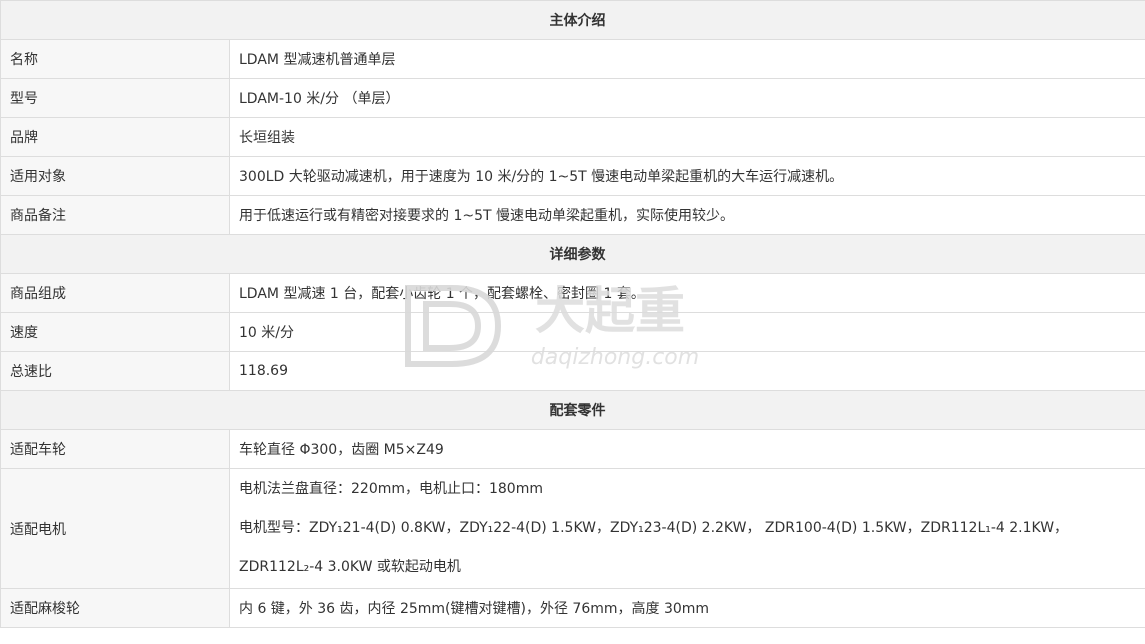  I want to click on value-line: 电机法兰盘直径：220mm，电机止口：180mm, so click(391, 489).